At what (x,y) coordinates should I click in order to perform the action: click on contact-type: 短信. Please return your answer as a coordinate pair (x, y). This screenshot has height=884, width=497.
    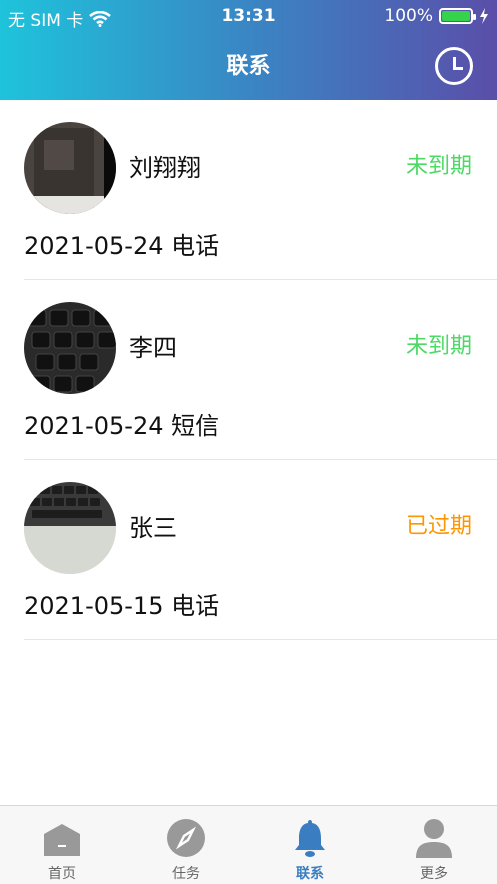
    Looking at the image, I should click on (195, 426).